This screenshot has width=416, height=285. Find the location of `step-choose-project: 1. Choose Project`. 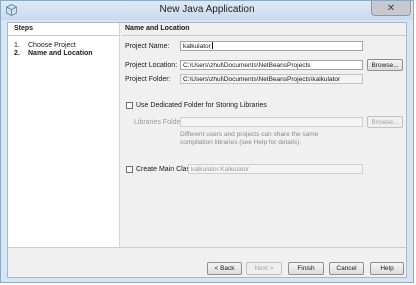

step-choose-project: 1. Choose Project is located at coordinates (45, 45).